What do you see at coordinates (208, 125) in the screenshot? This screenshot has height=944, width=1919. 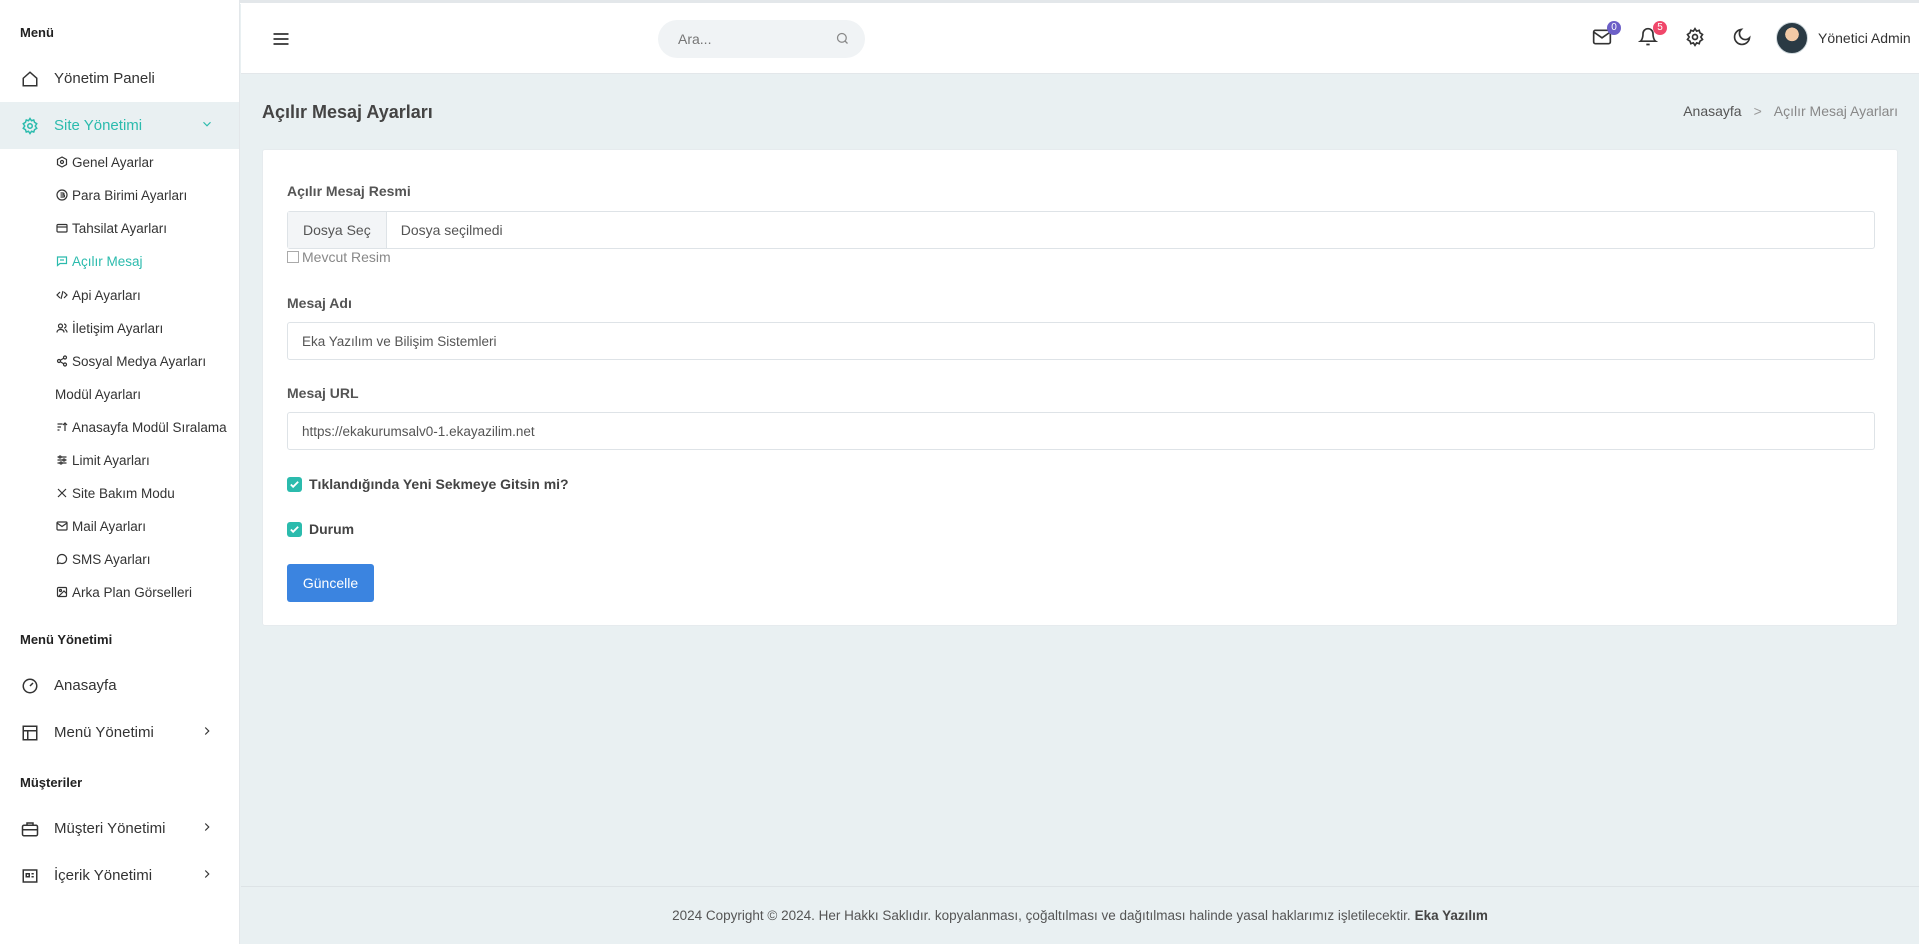 I see `chevron-down-icon` at bounding box center [208, 125].